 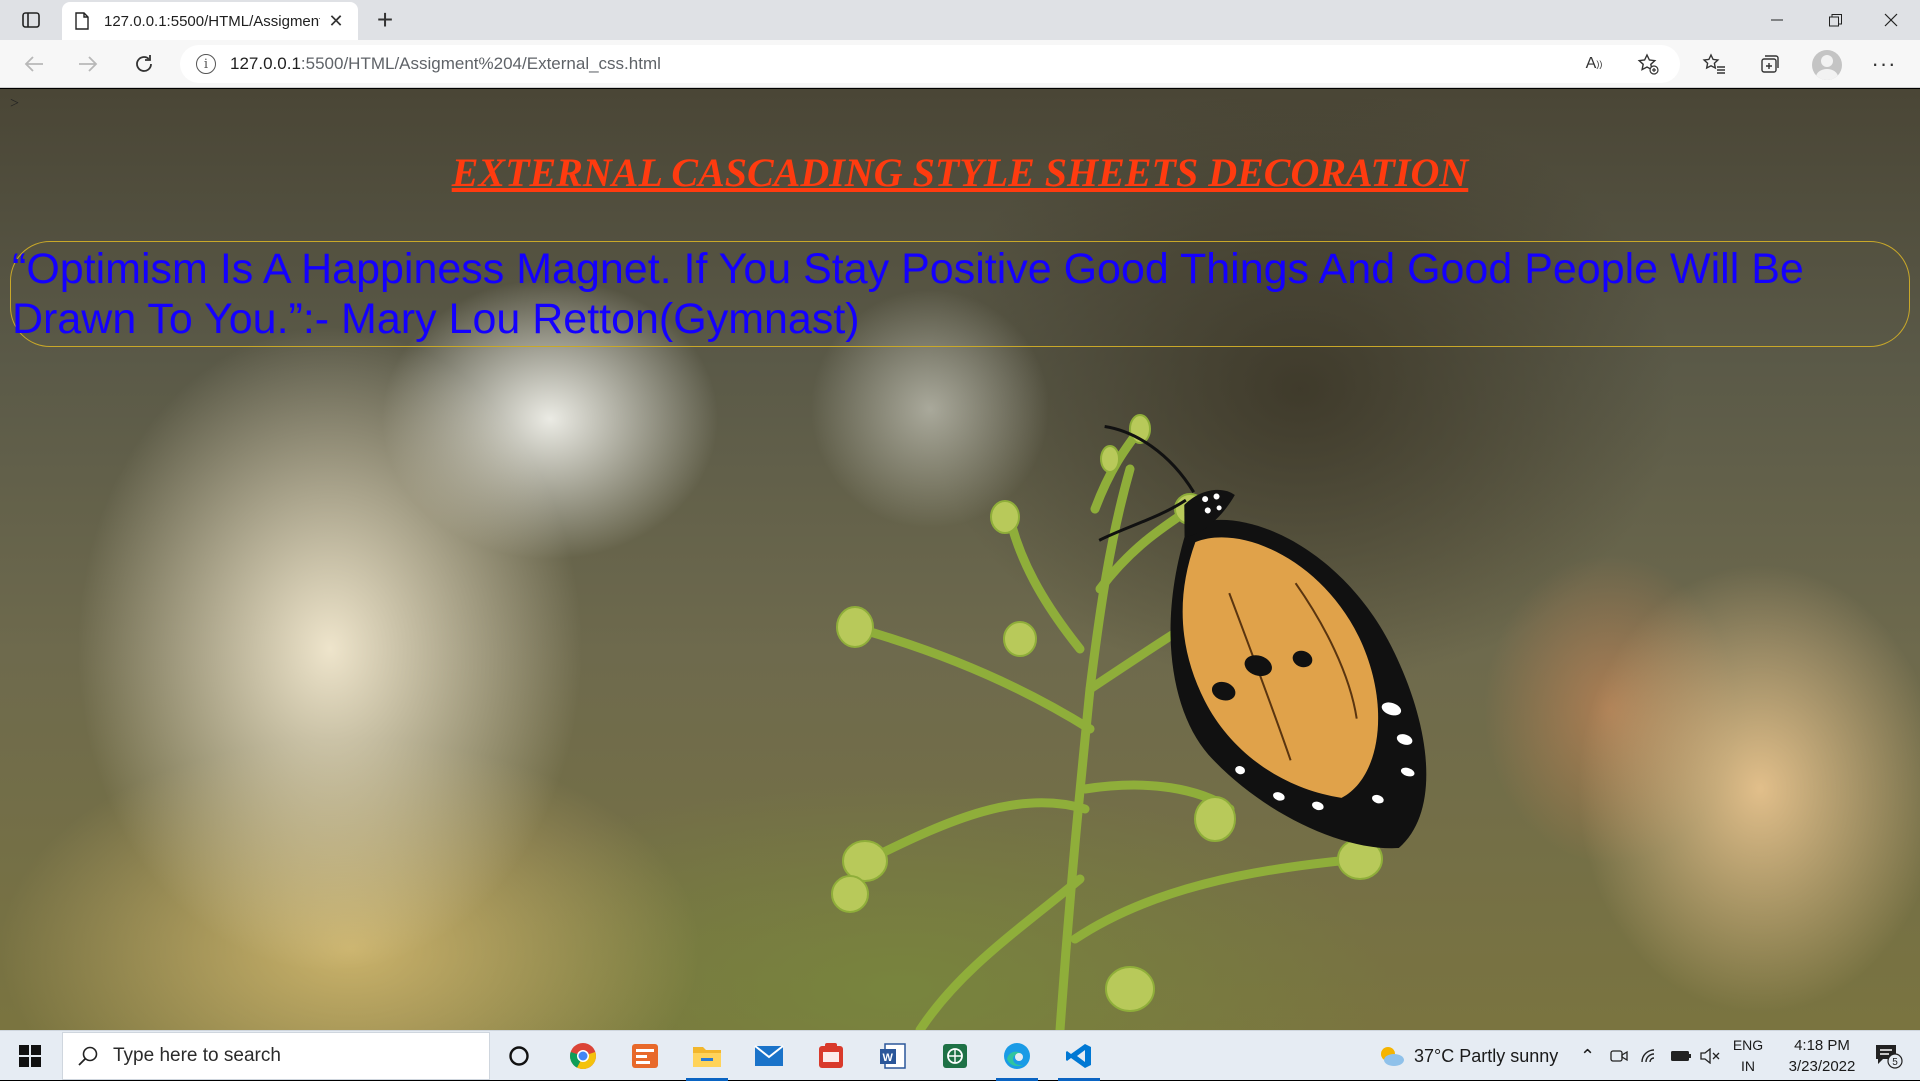 I want to click on notification-count: 5, so click(x=1895, y=1062).